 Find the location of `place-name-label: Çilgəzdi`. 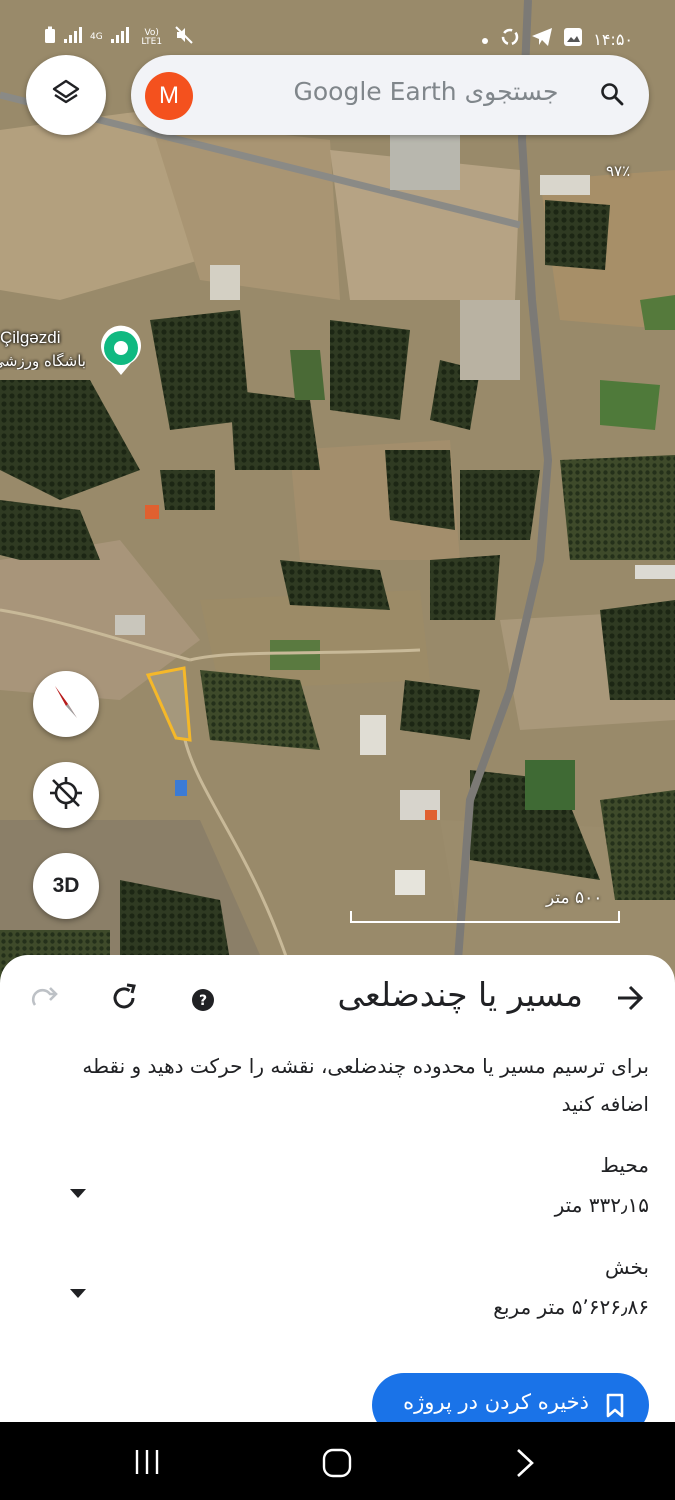

place-name-label: Çilgəzdi is located at coordinates (30, 338).